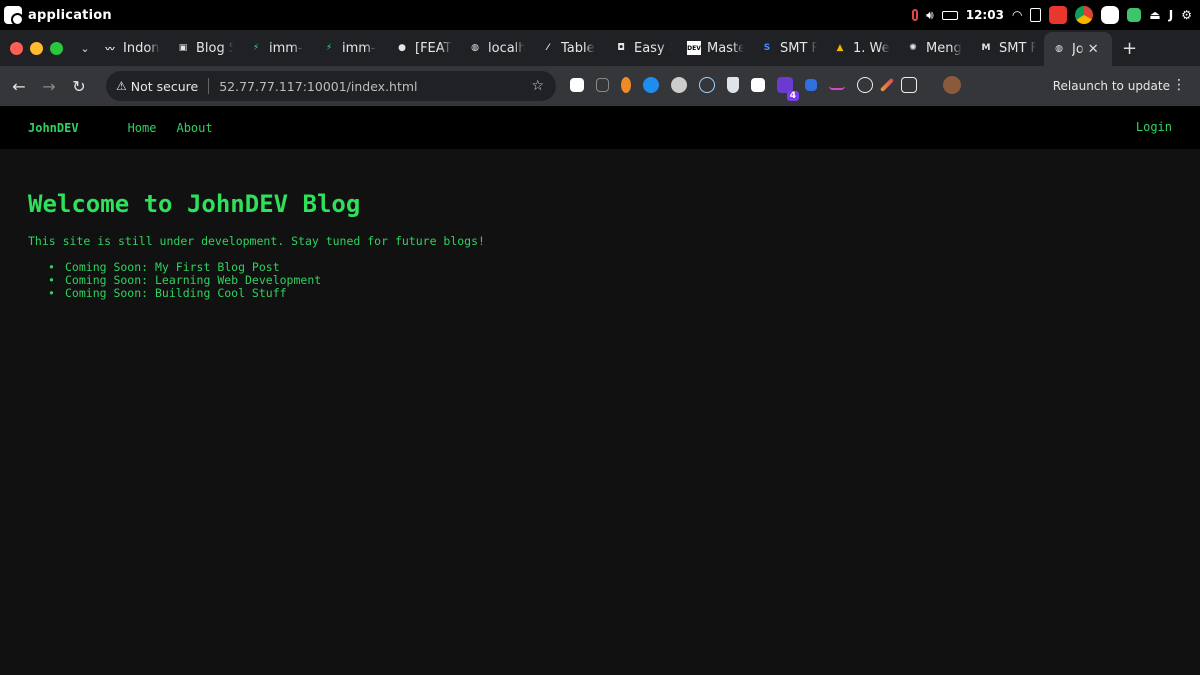 This screenshot has height=675, width=1200. What do you see at coordinates (626, 85) in the screenshot?
I see `mouse-extension-icon` at bounding box center [626, 85].